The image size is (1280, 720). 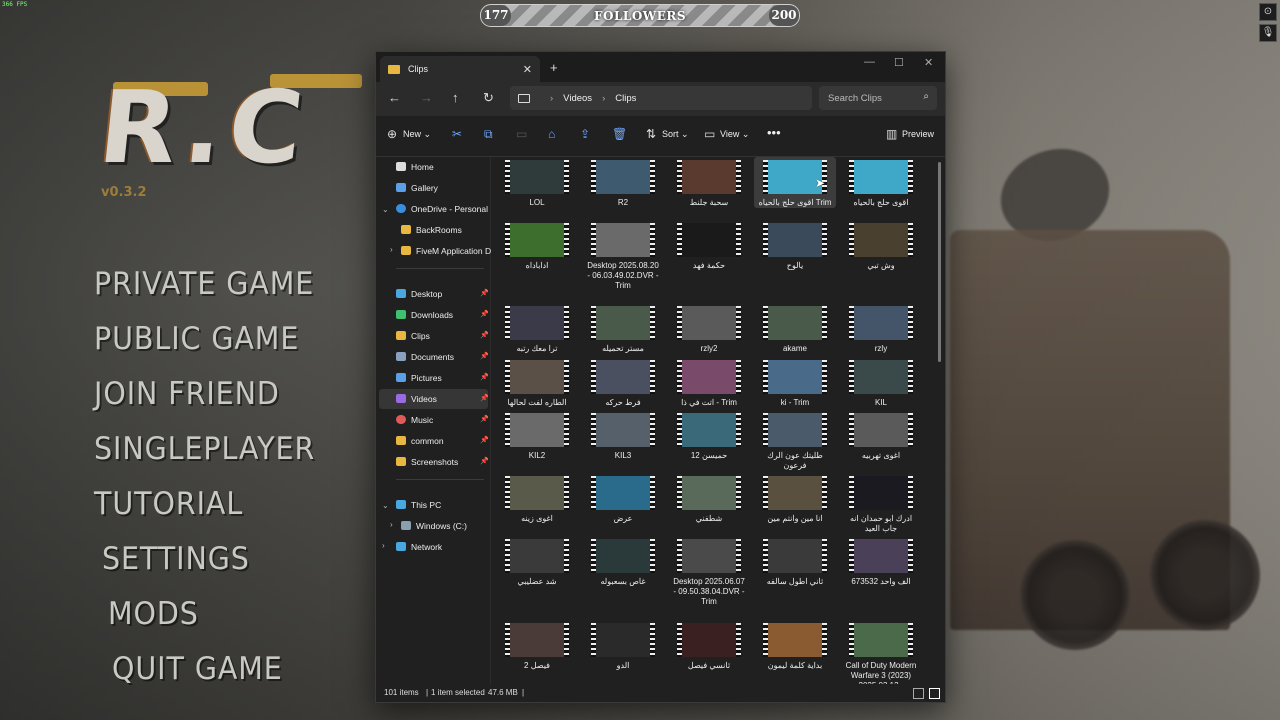 I want to click on sidebar-item-clips: Clips 📌, so click(x=442, y=336).